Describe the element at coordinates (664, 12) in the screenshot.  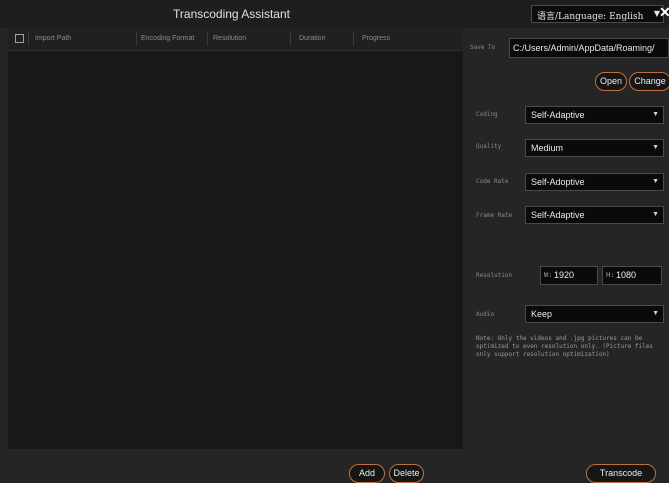
I see `close-icon: ✕` at that location.